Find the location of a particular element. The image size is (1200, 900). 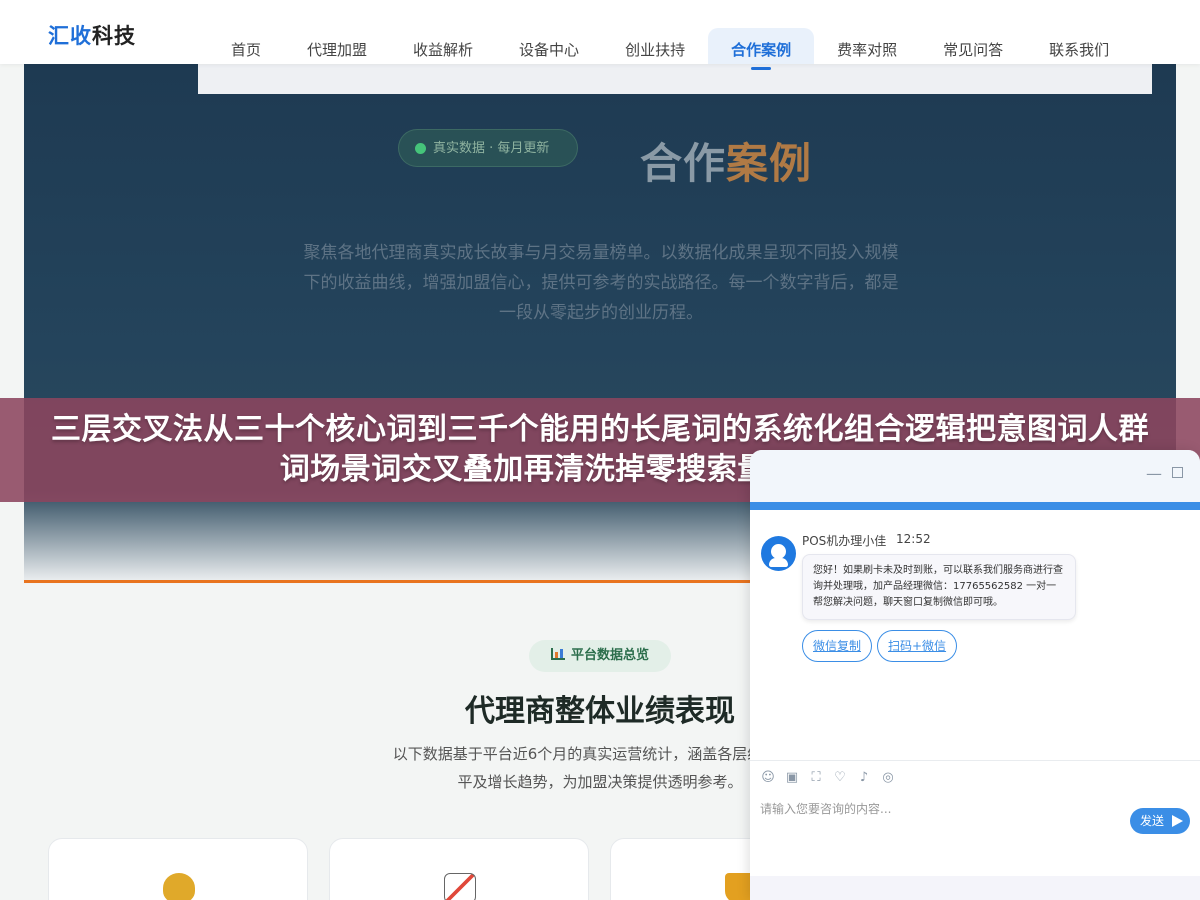

stats-title: 代理商整体业绩表现 is located at coordinates (600, 711).